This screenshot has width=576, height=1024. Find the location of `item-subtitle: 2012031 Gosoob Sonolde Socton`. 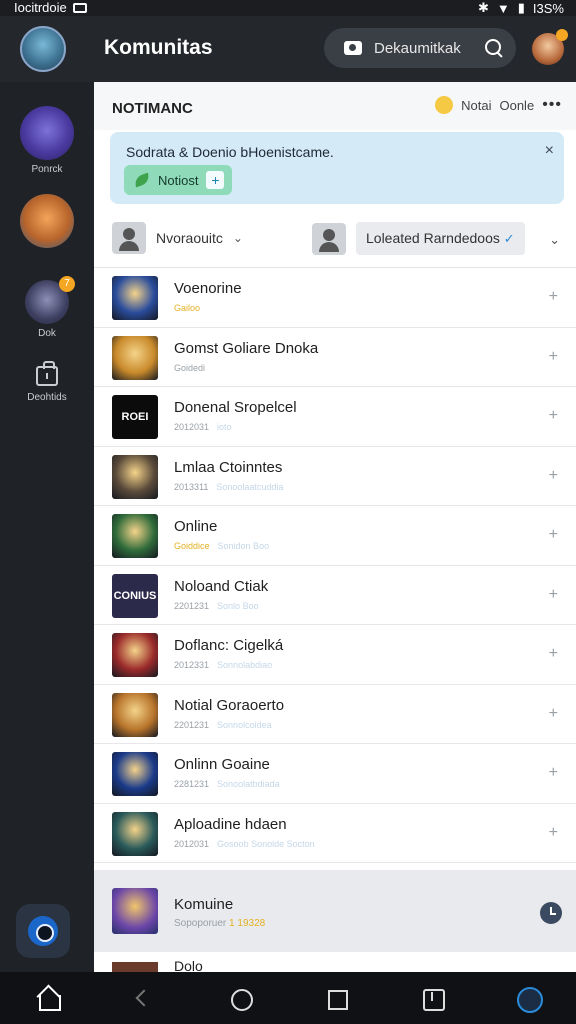

item-subtitle: 2012031 Gosoob Sonolde Socton is located at coordinates (244, 844).